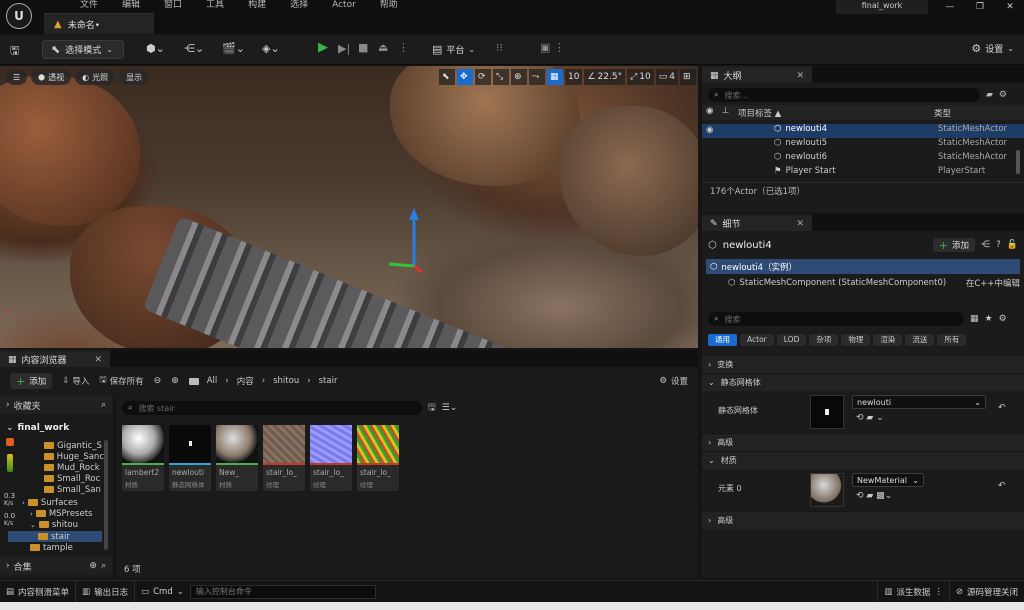 The image size is (1024, 610). I want to click on level-tab: ▲ 未命名•, so click(99, 23).